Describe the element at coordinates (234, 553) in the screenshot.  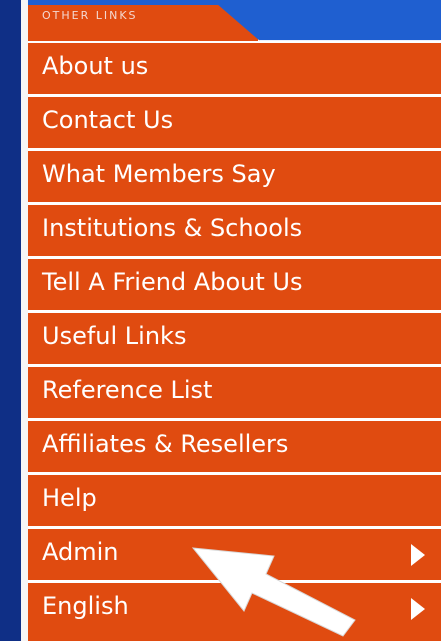
I see `menu-item-admin: Admin` at that location.